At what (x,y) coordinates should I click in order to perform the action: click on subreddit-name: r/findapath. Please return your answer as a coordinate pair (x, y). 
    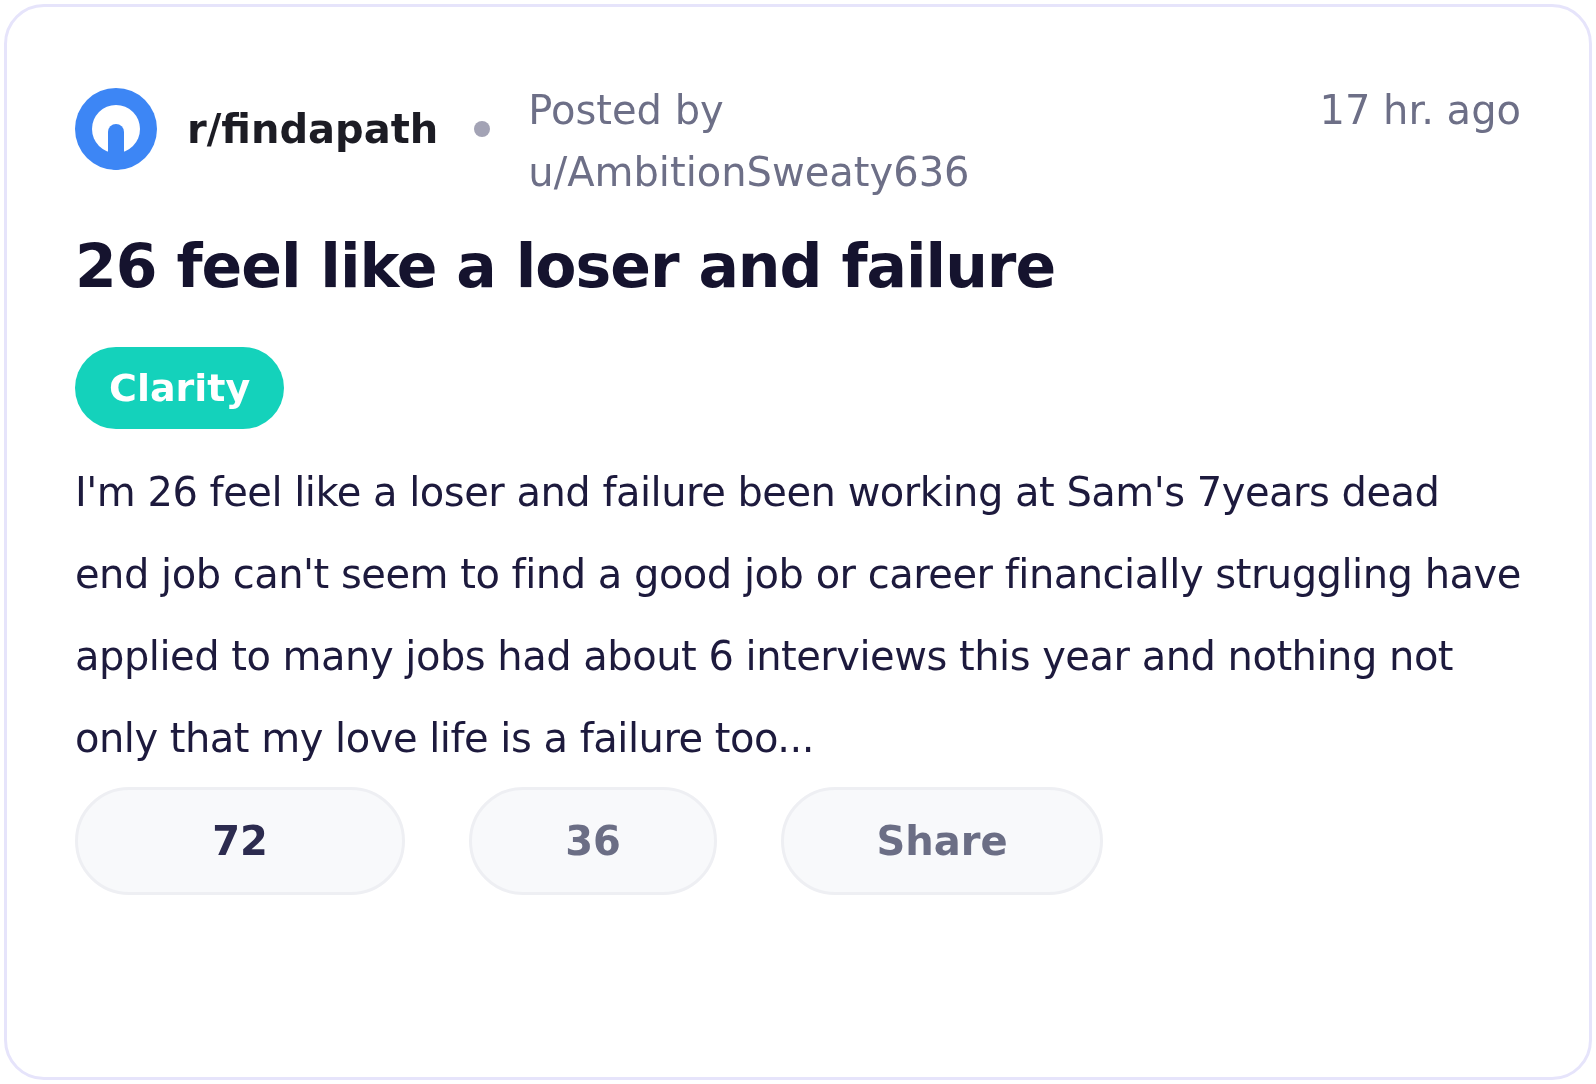
    Looking at the image, I should click on (313, 129).